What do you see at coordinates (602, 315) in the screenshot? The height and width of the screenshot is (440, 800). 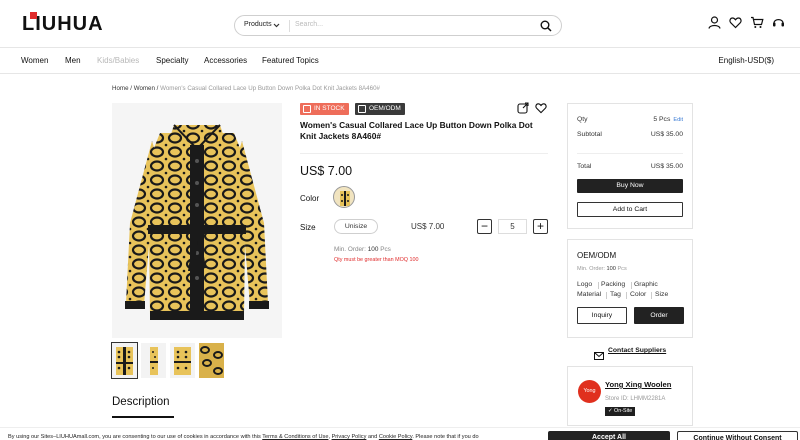 I see `inquiry-button: Inquiry` at bounding box center [602, 315].